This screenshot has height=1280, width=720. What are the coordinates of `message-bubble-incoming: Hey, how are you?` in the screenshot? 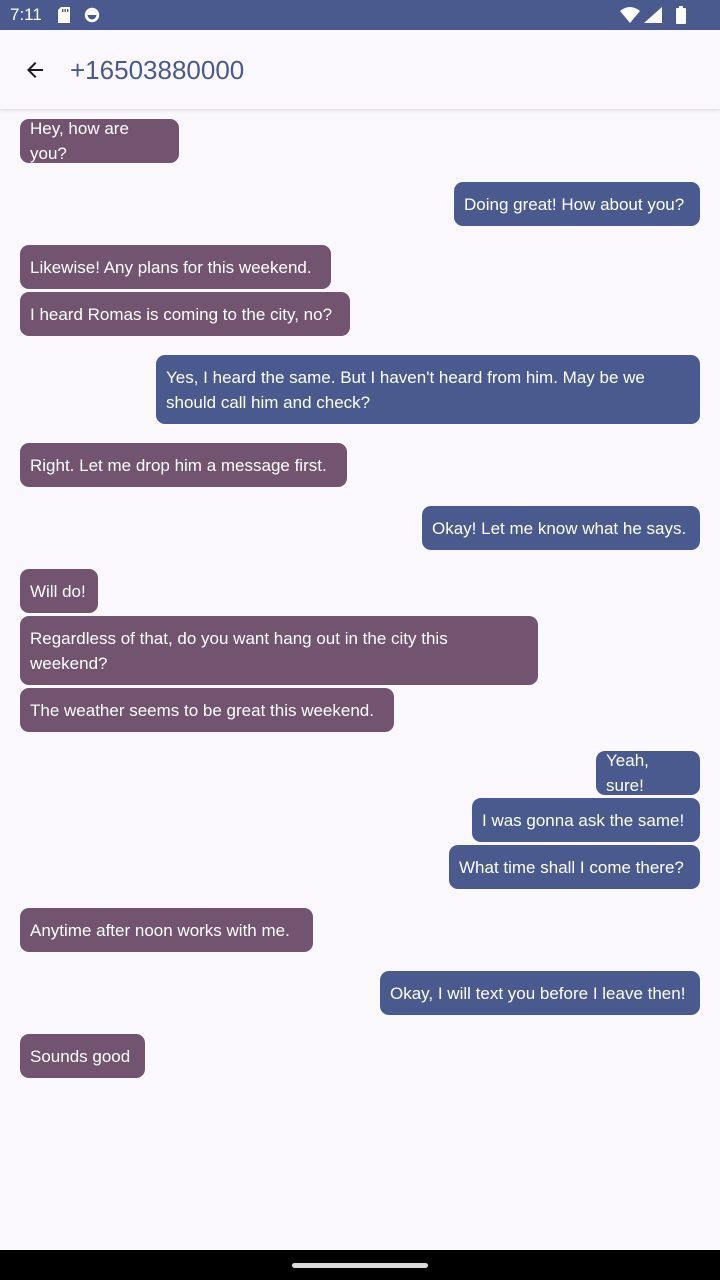 It's located at (99, 141).